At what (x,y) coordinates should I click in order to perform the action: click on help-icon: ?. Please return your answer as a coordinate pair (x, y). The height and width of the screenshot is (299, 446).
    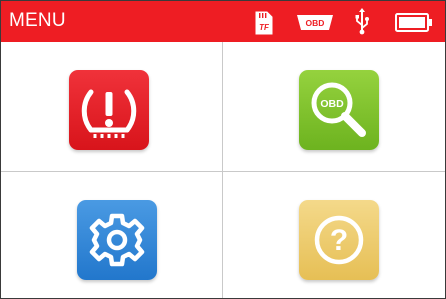
    Looking at the image, I should click on (339, 240).